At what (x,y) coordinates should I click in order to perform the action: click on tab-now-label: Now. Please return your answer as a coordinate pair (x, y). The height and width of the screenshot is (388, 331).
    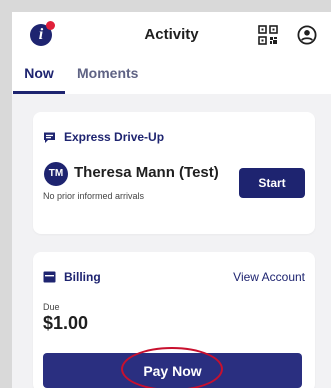
    Looking at the image, I should click on (39, 73).